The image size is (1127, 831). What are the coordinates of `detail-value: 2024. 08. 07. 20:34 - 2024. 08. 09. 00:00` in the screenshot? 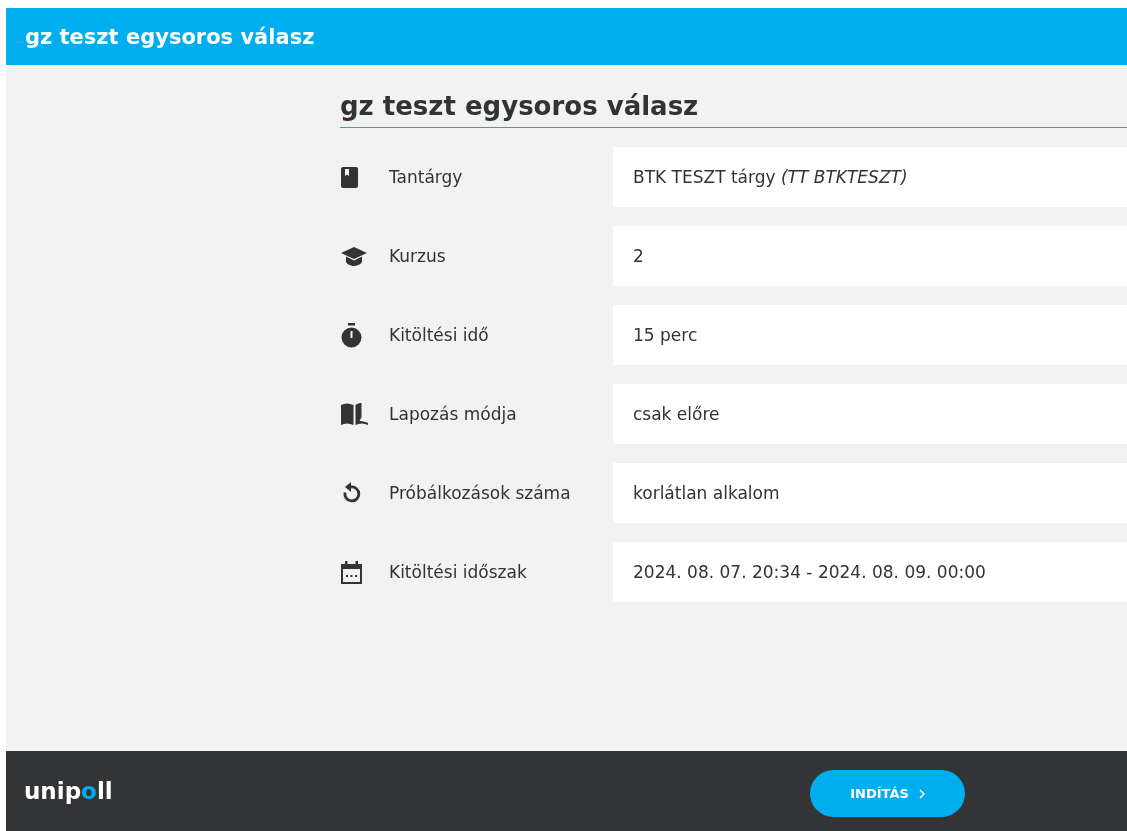 It's located at (870, 572).